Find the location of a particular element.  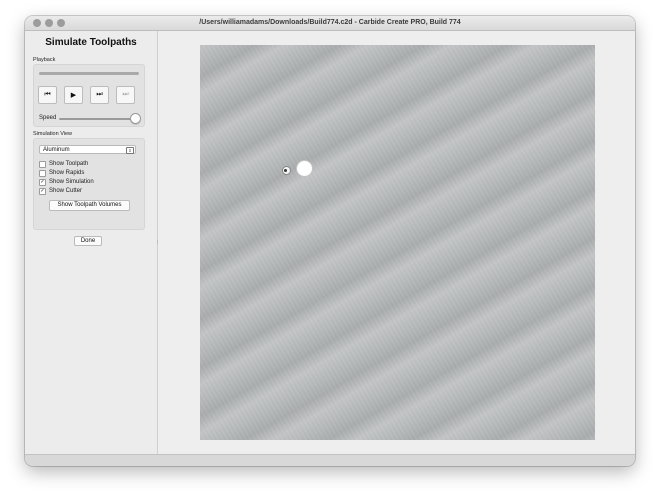

show-toolpath-label: Show Toolpath is located at coordinates (69, 164).